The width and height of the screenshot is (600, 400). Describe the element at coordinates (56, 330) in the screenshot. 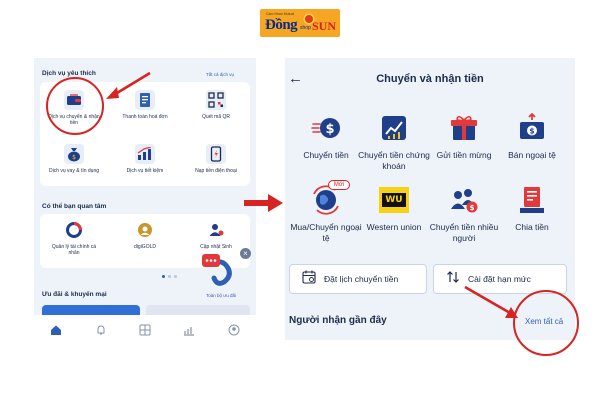

I see `home-icon` at that location.